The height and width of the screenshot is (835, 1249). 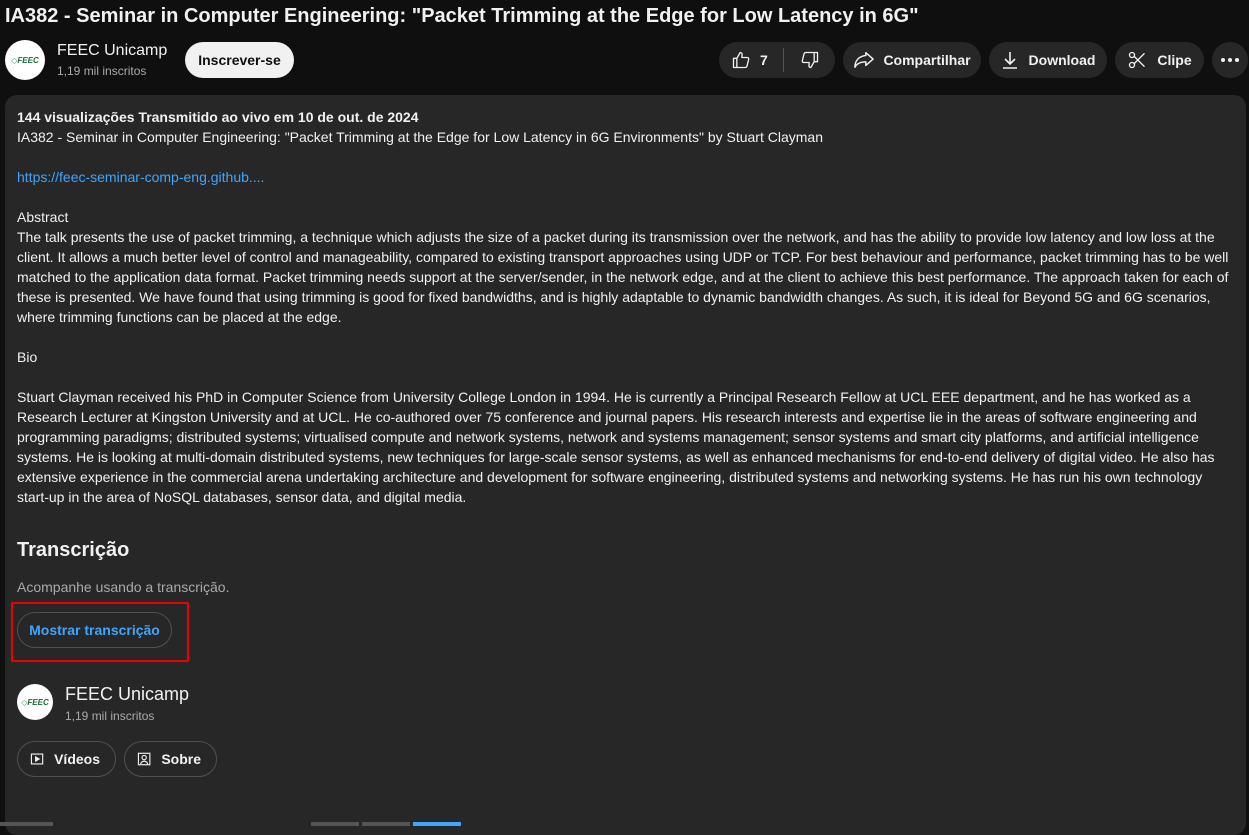 I want to click on like-button: 7, so click(x=751, y=60).